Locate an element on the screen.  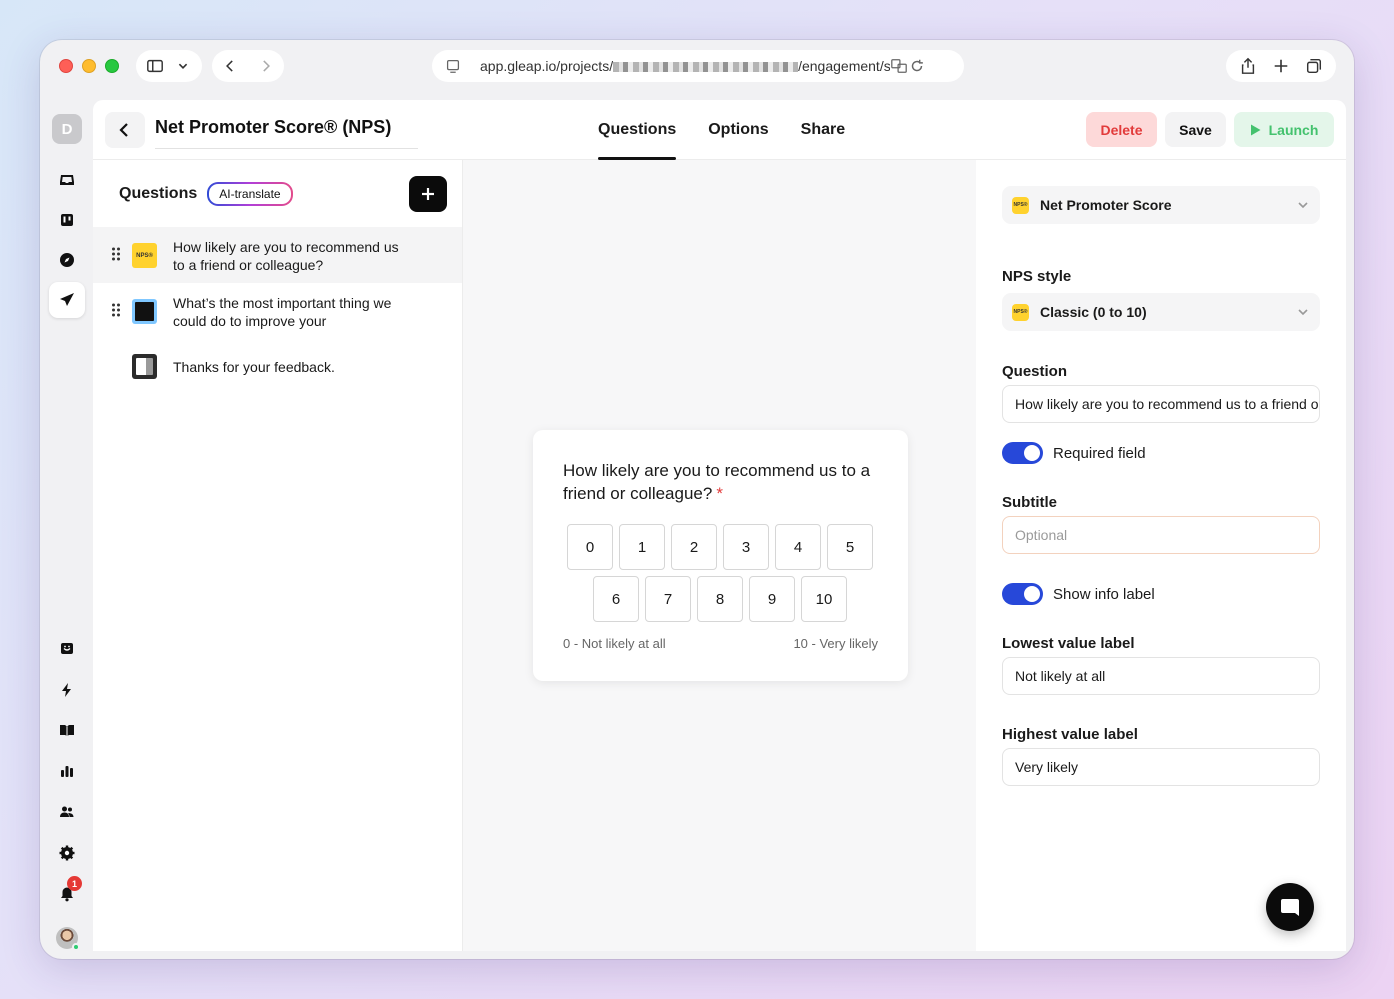
compass-icon is located at coordinates (67, 260).